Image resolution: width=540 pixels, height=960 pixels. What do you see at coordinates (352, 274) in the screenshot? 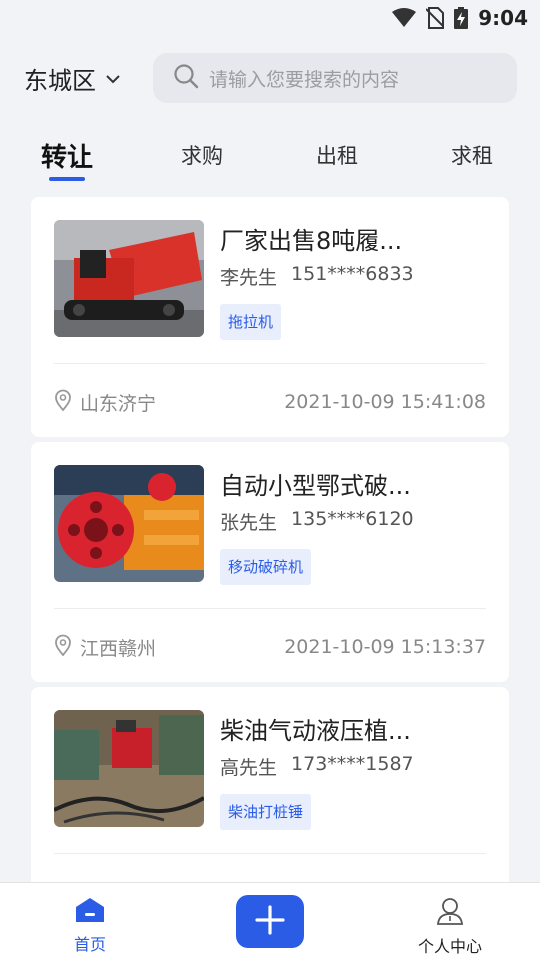
I see `contact-phone: 151****6833` at bounding box center [352, 274].